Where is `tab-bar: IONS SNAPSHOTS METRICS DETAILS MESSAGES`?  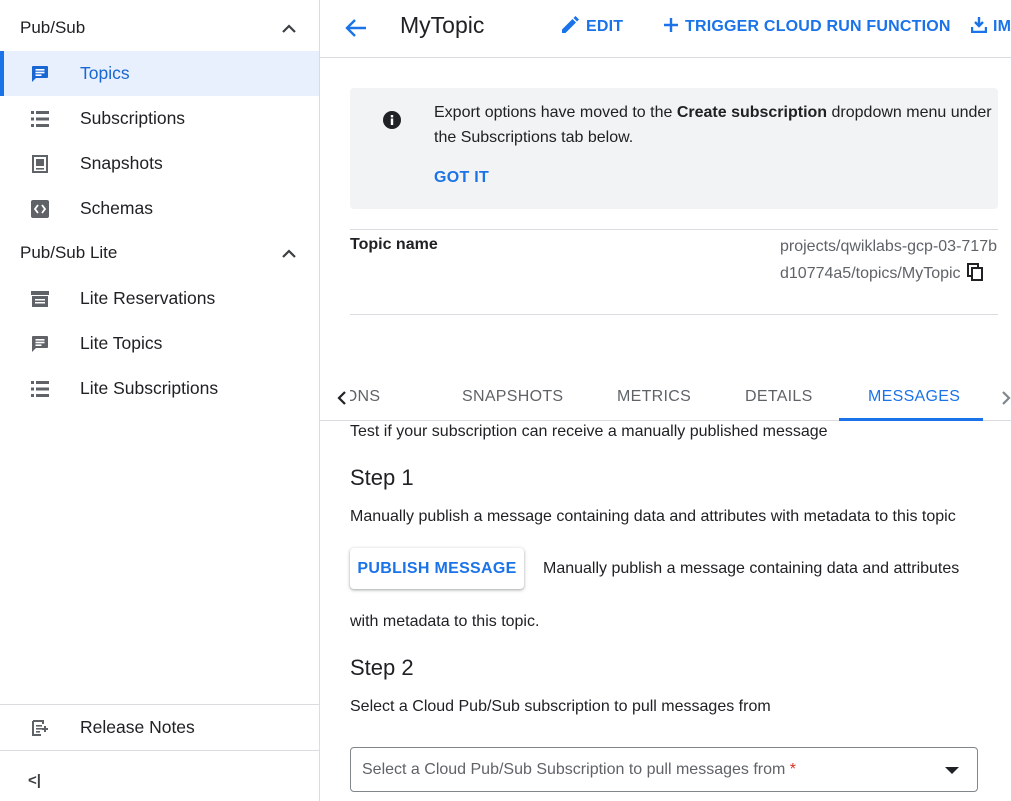 tab-bar: IONS SNAPSHOTS METRICS DETAILS MESSAGES is located at coordinates (665, 397).